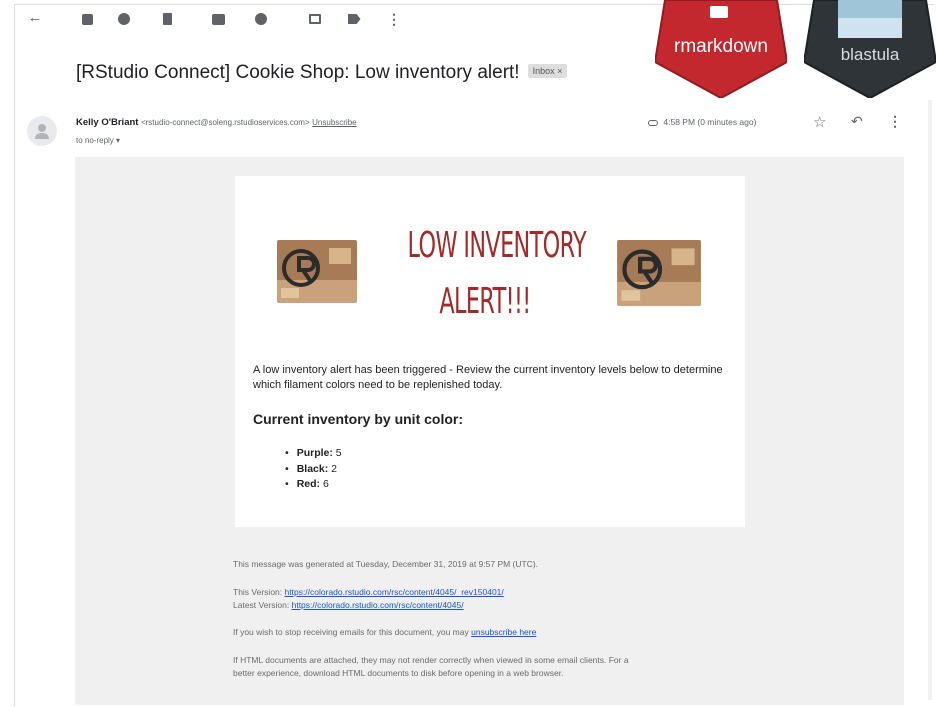  I want to click on avatar, so click(42, 131).